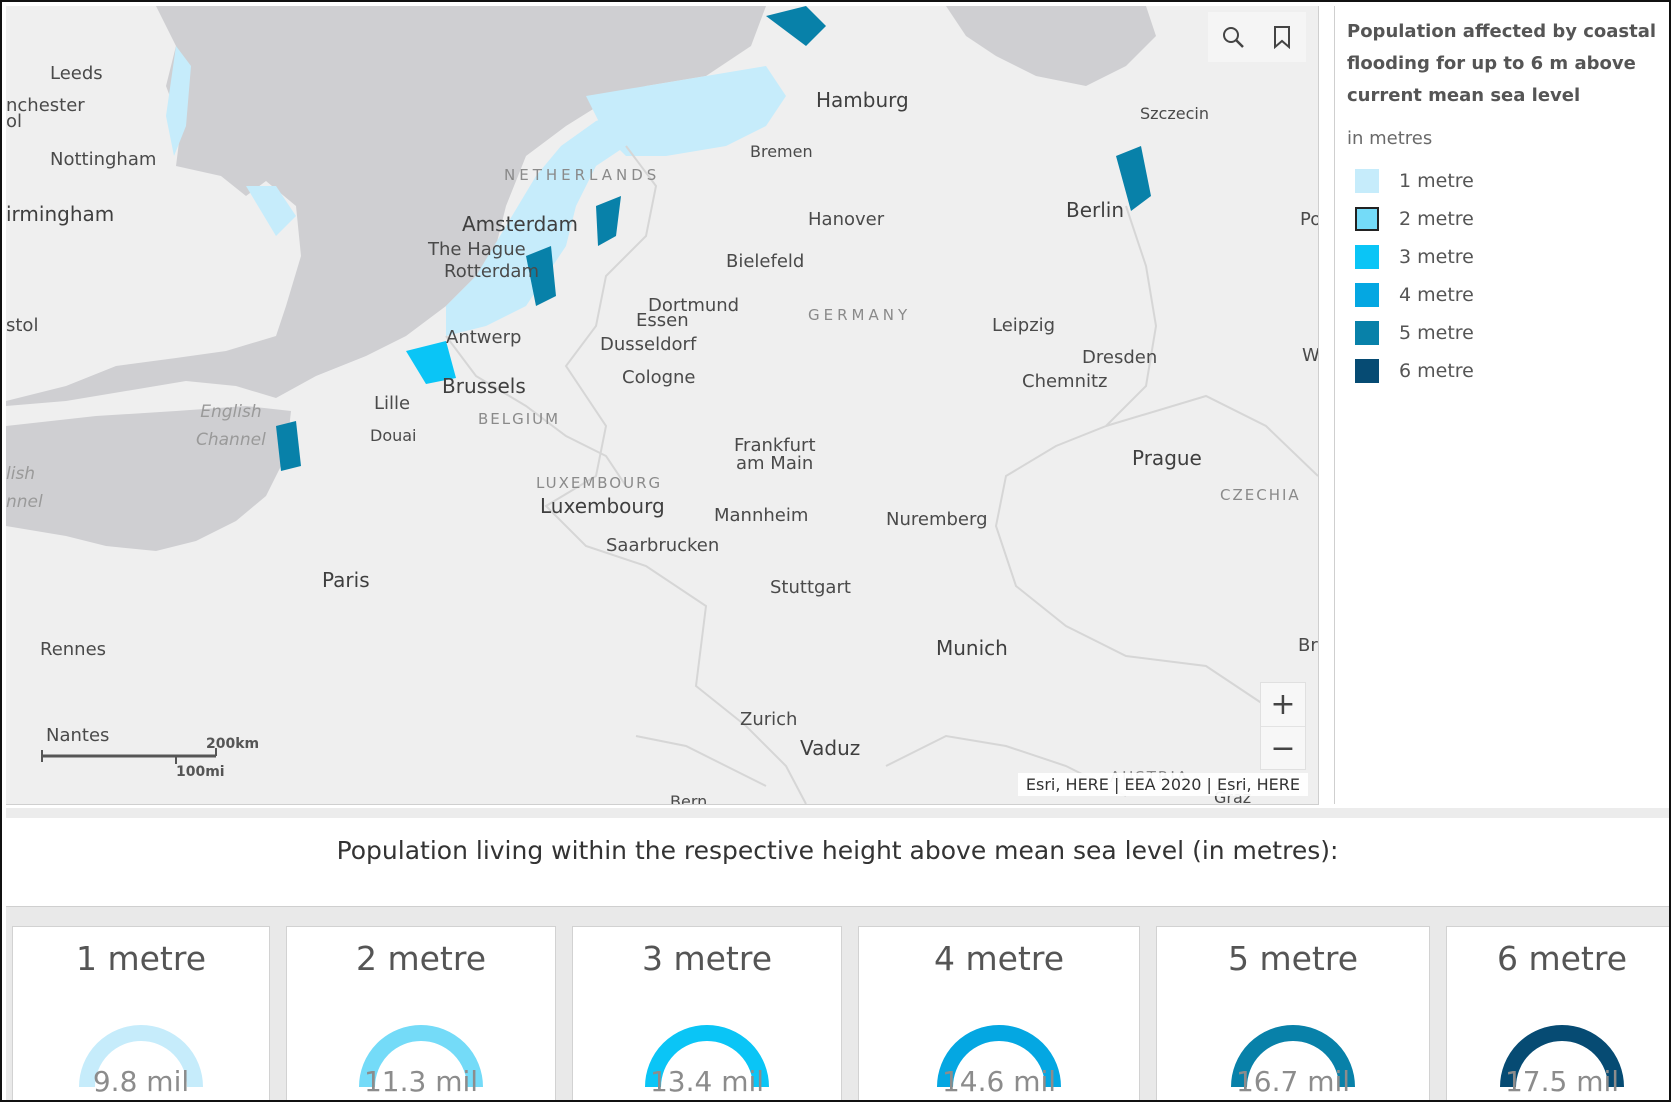 The image size is (1671, 1102). What do you see at coordinates (141, 1013) in the screenshot?
I see `gauge-card: 1 metre 9.8 mil` at bounding box center [141, 1013].